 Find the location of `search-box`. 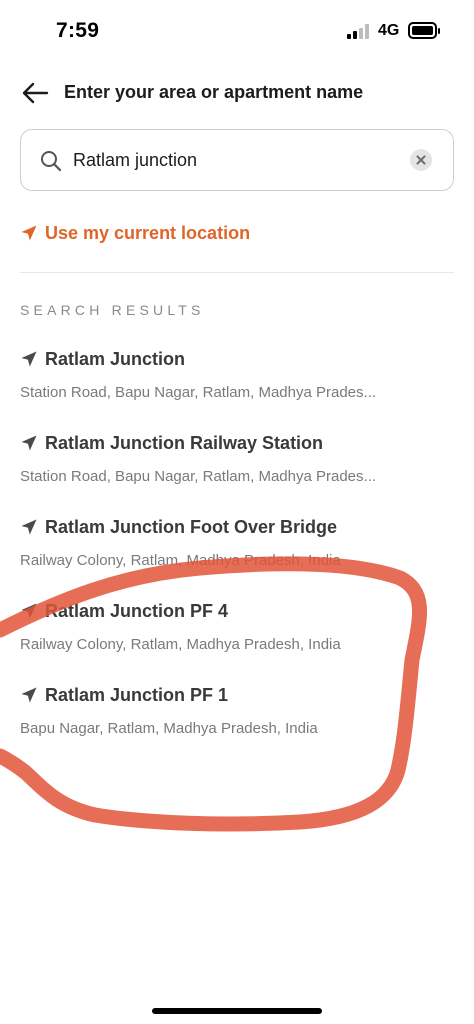

search-box is located at coordinates (237, 160).